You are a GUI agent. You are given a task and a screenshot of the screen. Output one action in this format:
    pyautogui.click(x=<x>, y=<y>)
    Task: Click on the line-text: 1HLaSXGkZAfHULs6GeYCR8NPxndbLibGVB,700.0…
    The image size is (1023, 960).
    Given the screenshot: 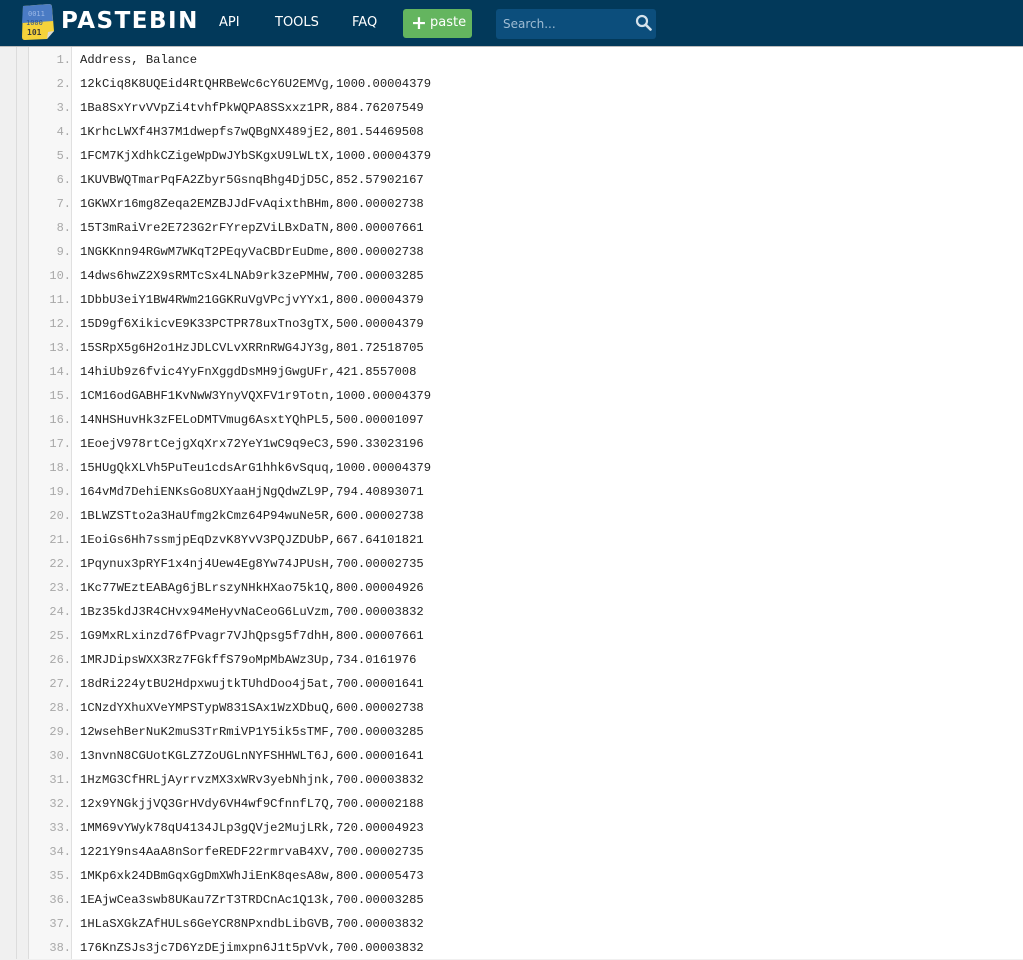 What is the action you would take?
    pyautogui.click(x=252, y=924)
    